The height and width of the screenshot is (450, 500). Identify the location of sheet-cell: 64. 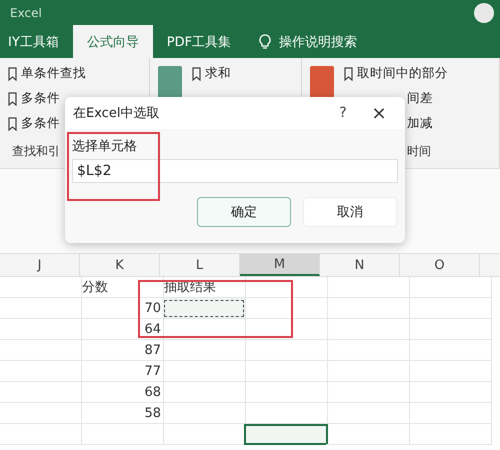
(122, 329).